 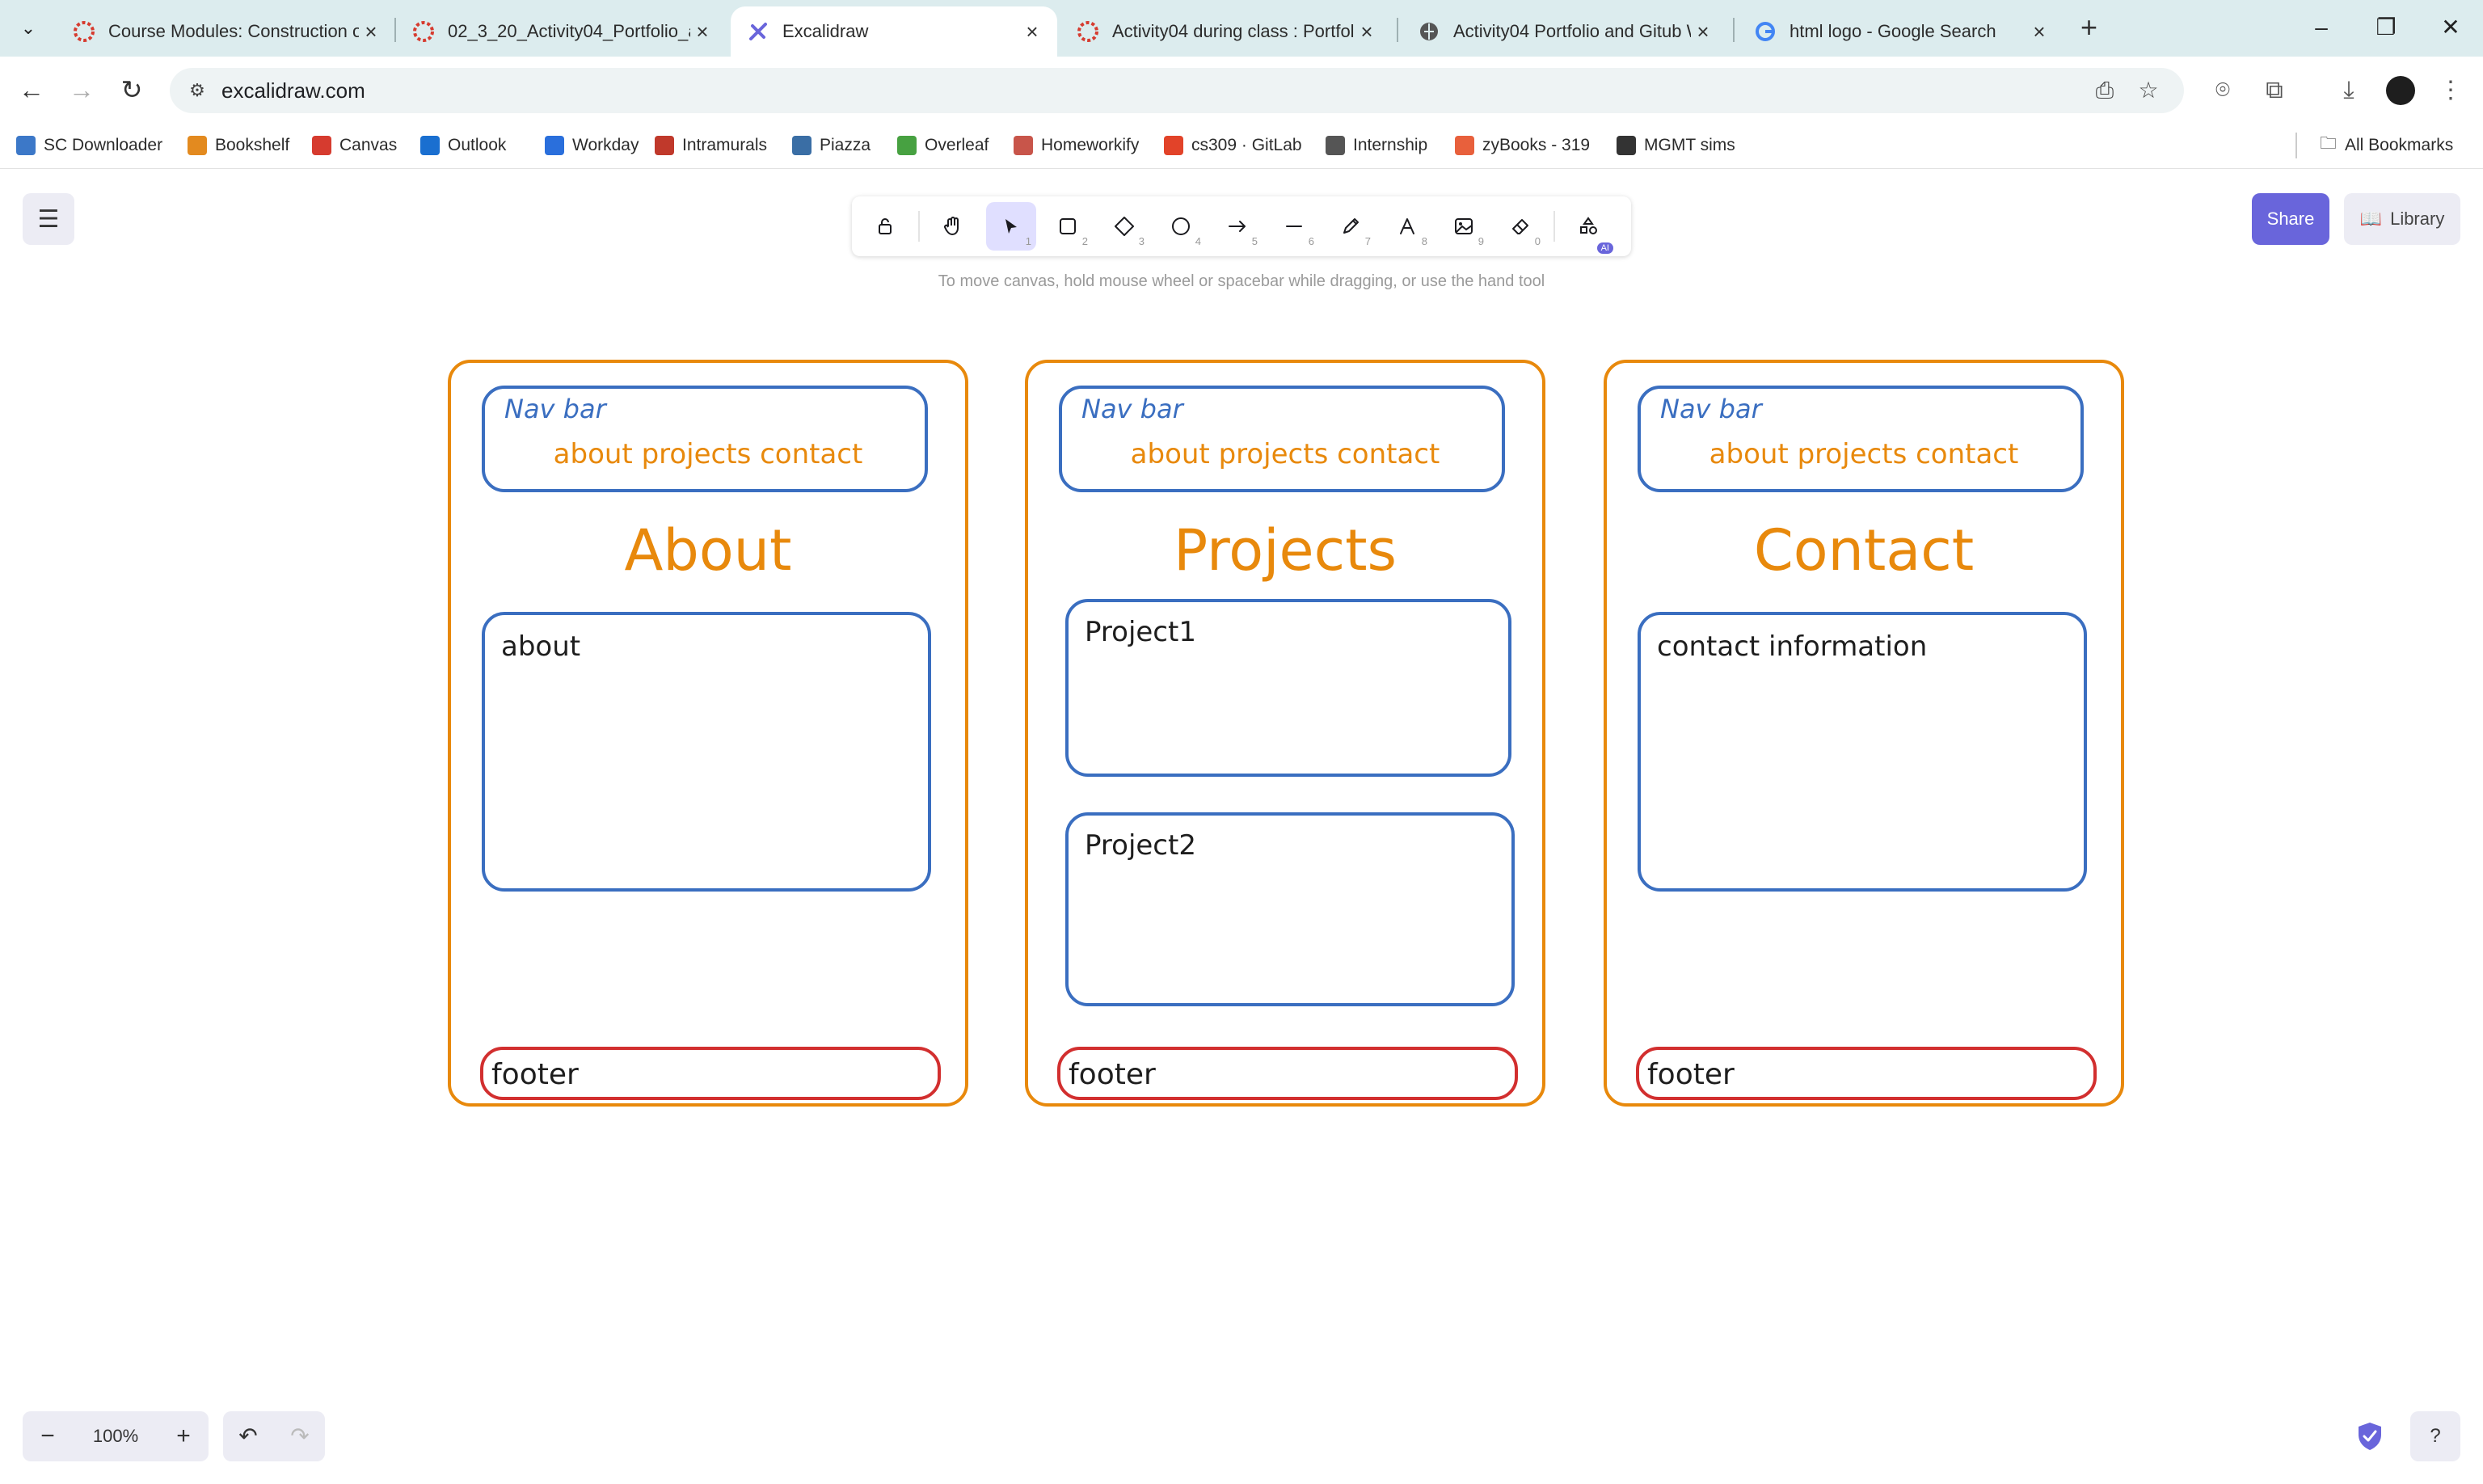 I want to click on zoom-out-button: −, so click(x=48, y=1436).